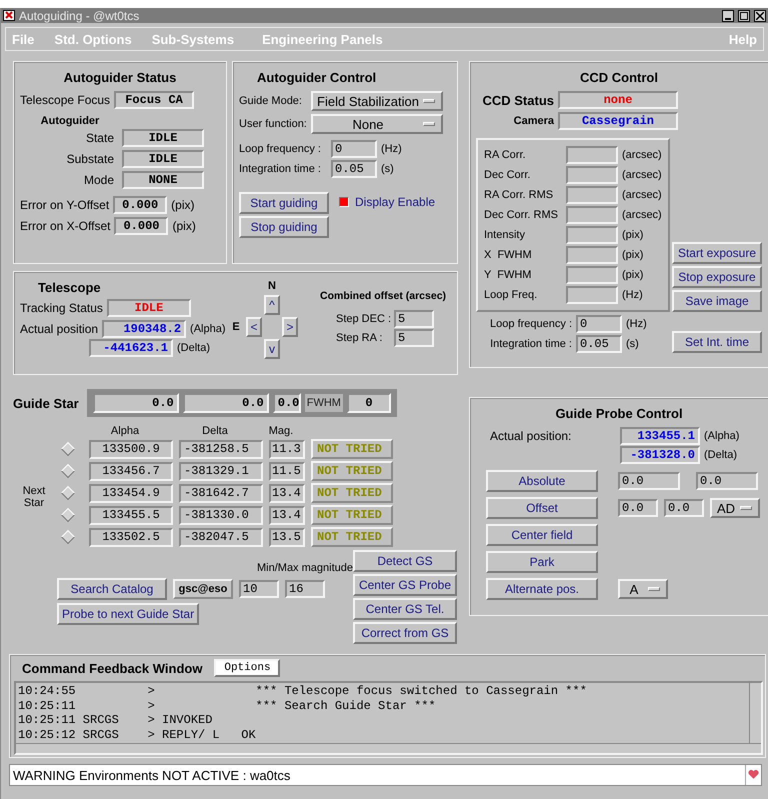  Describe the element at coordinates (642, 215) in the screenshot. I see `unit-label: (arcsec)` at that location.